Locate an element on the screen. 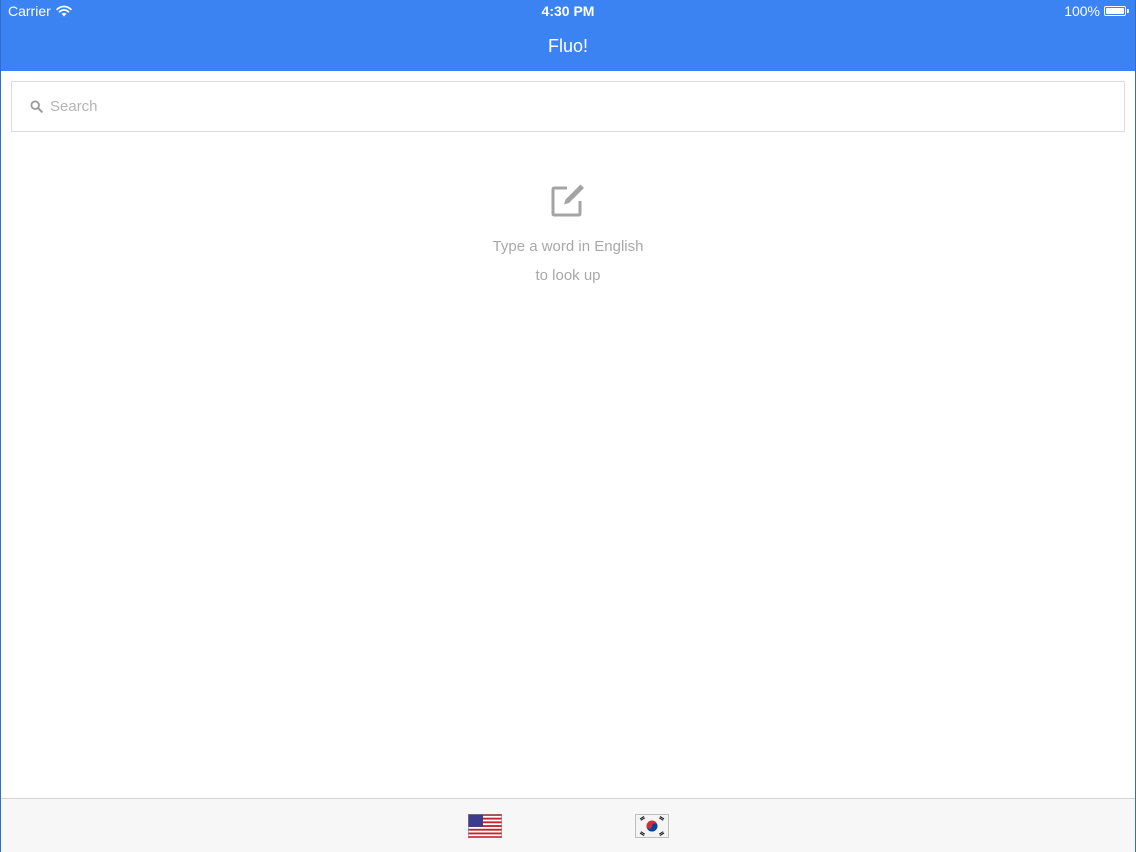 This screenshot has width=1136, height=852. empty-state: Type a word in English to look up is located at coordinates (568, 236).